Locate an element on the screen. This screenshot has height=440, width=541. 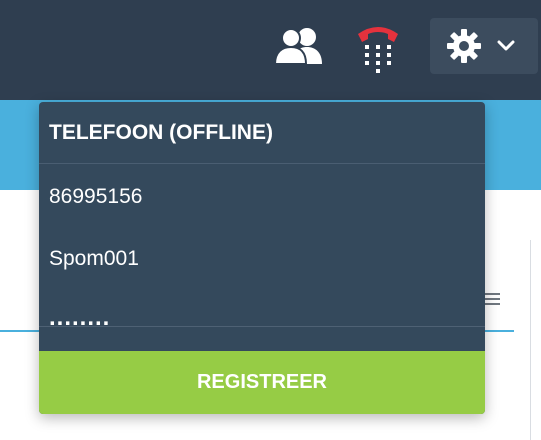
settings-button is located at coordinates (484, 46).